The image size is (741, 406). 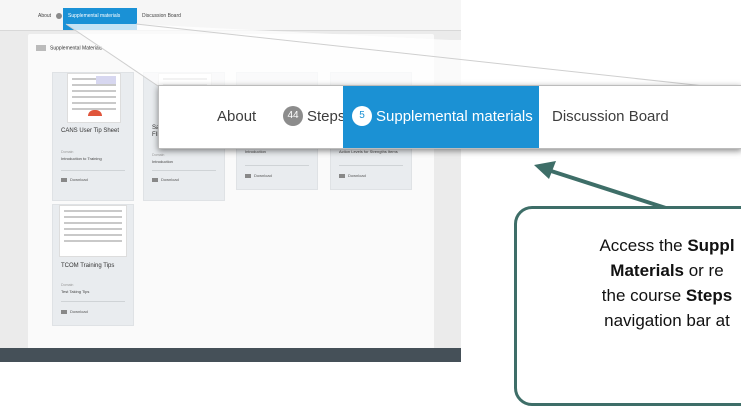 What do you see at coordinates (236, 117) in the screenshot?
I see `nav-about: About` at bounding box center [236, 117].